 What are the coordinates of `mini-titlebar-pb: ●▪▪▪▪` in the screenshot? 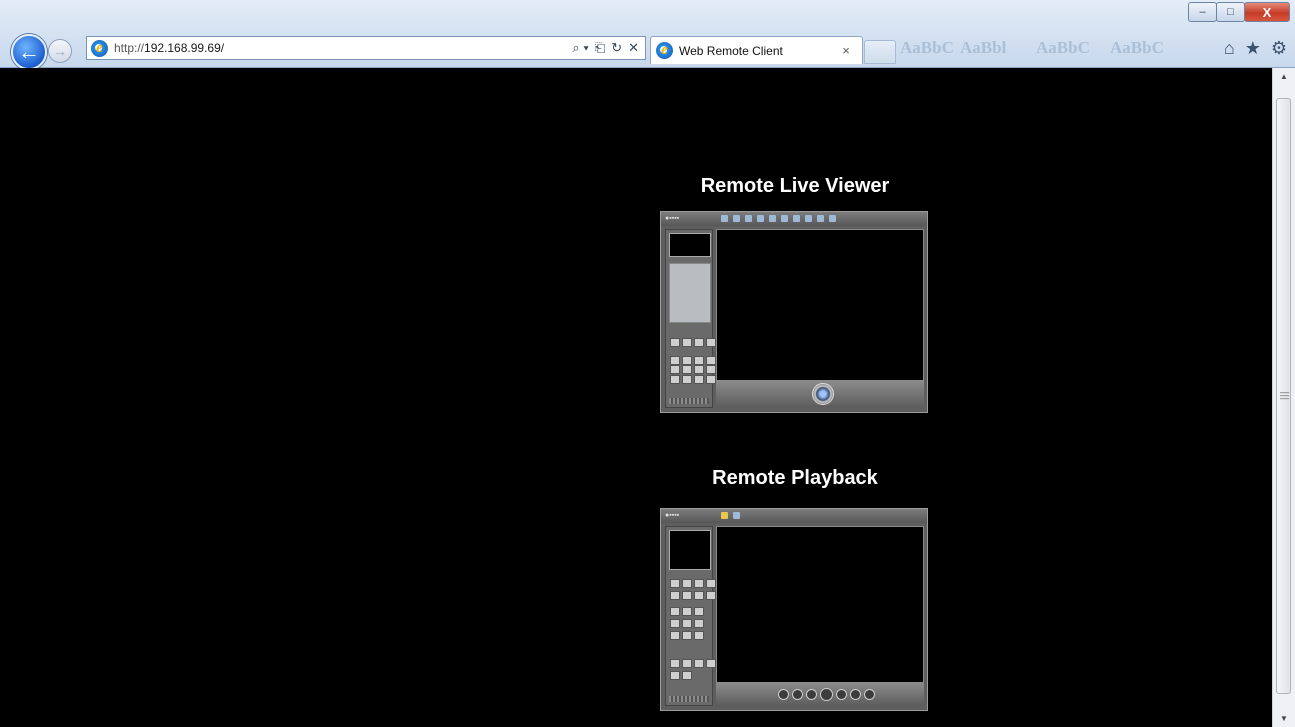 It's located at (794, 516).